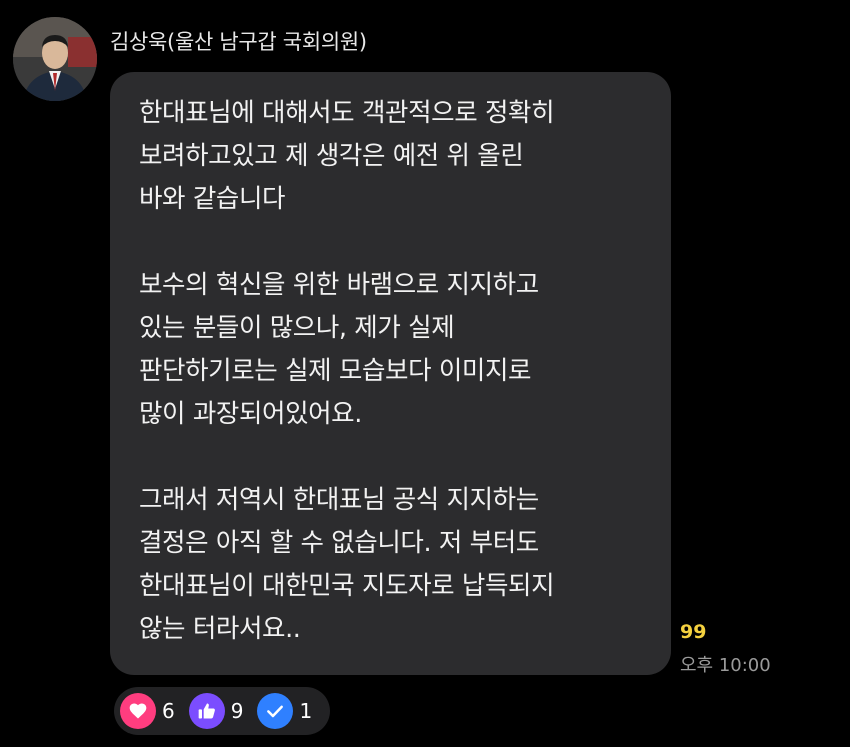 This screenshot has height=747, width=850. What do you see at coordinates (335, 371) in the screenshot?
I see `message-line: 판단하기로는 실제 모습보다 이미지로` at bounding box center [335, 371].